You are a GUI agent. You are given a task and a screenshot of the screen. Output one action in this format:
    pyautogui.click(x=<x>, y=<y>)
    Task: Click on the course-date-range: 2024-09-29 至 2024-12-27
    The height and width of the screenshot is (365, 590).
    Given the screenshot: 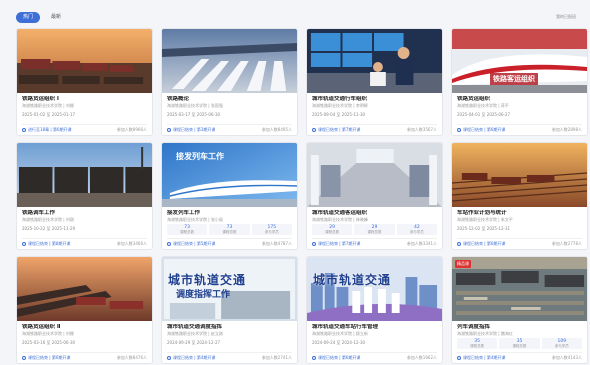 What is the action you would take?
    pyautogui.click(x=194, y=342)
    